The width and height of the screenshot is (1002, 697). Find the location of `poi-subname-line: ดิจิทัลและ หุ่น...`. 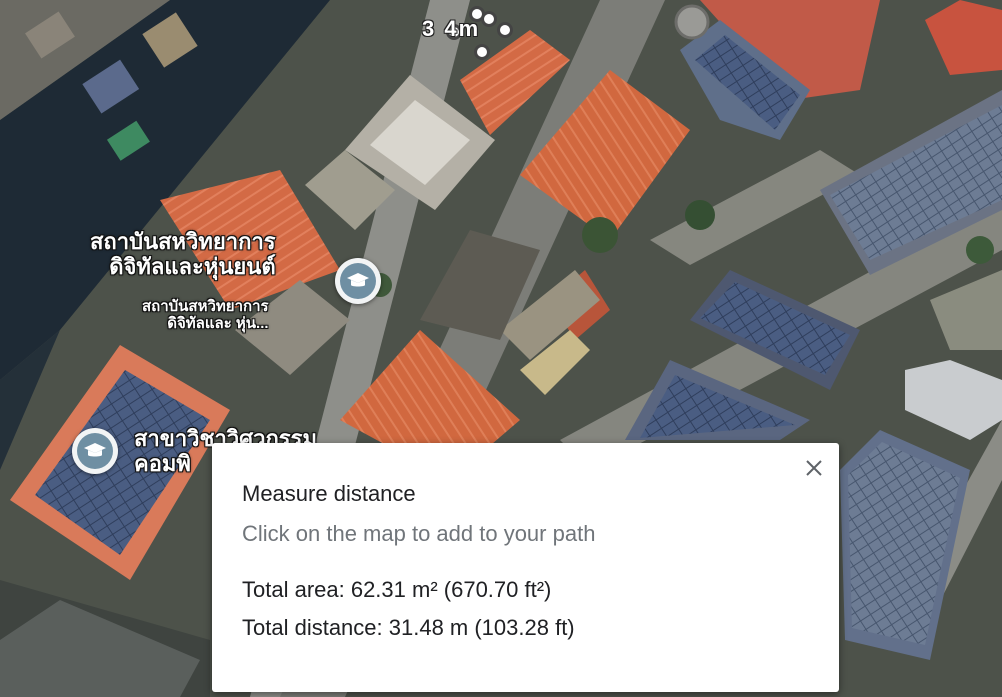

poi-subname-line: ดิจิทัลและ หุ่น... is located at coordinates (218, 324).